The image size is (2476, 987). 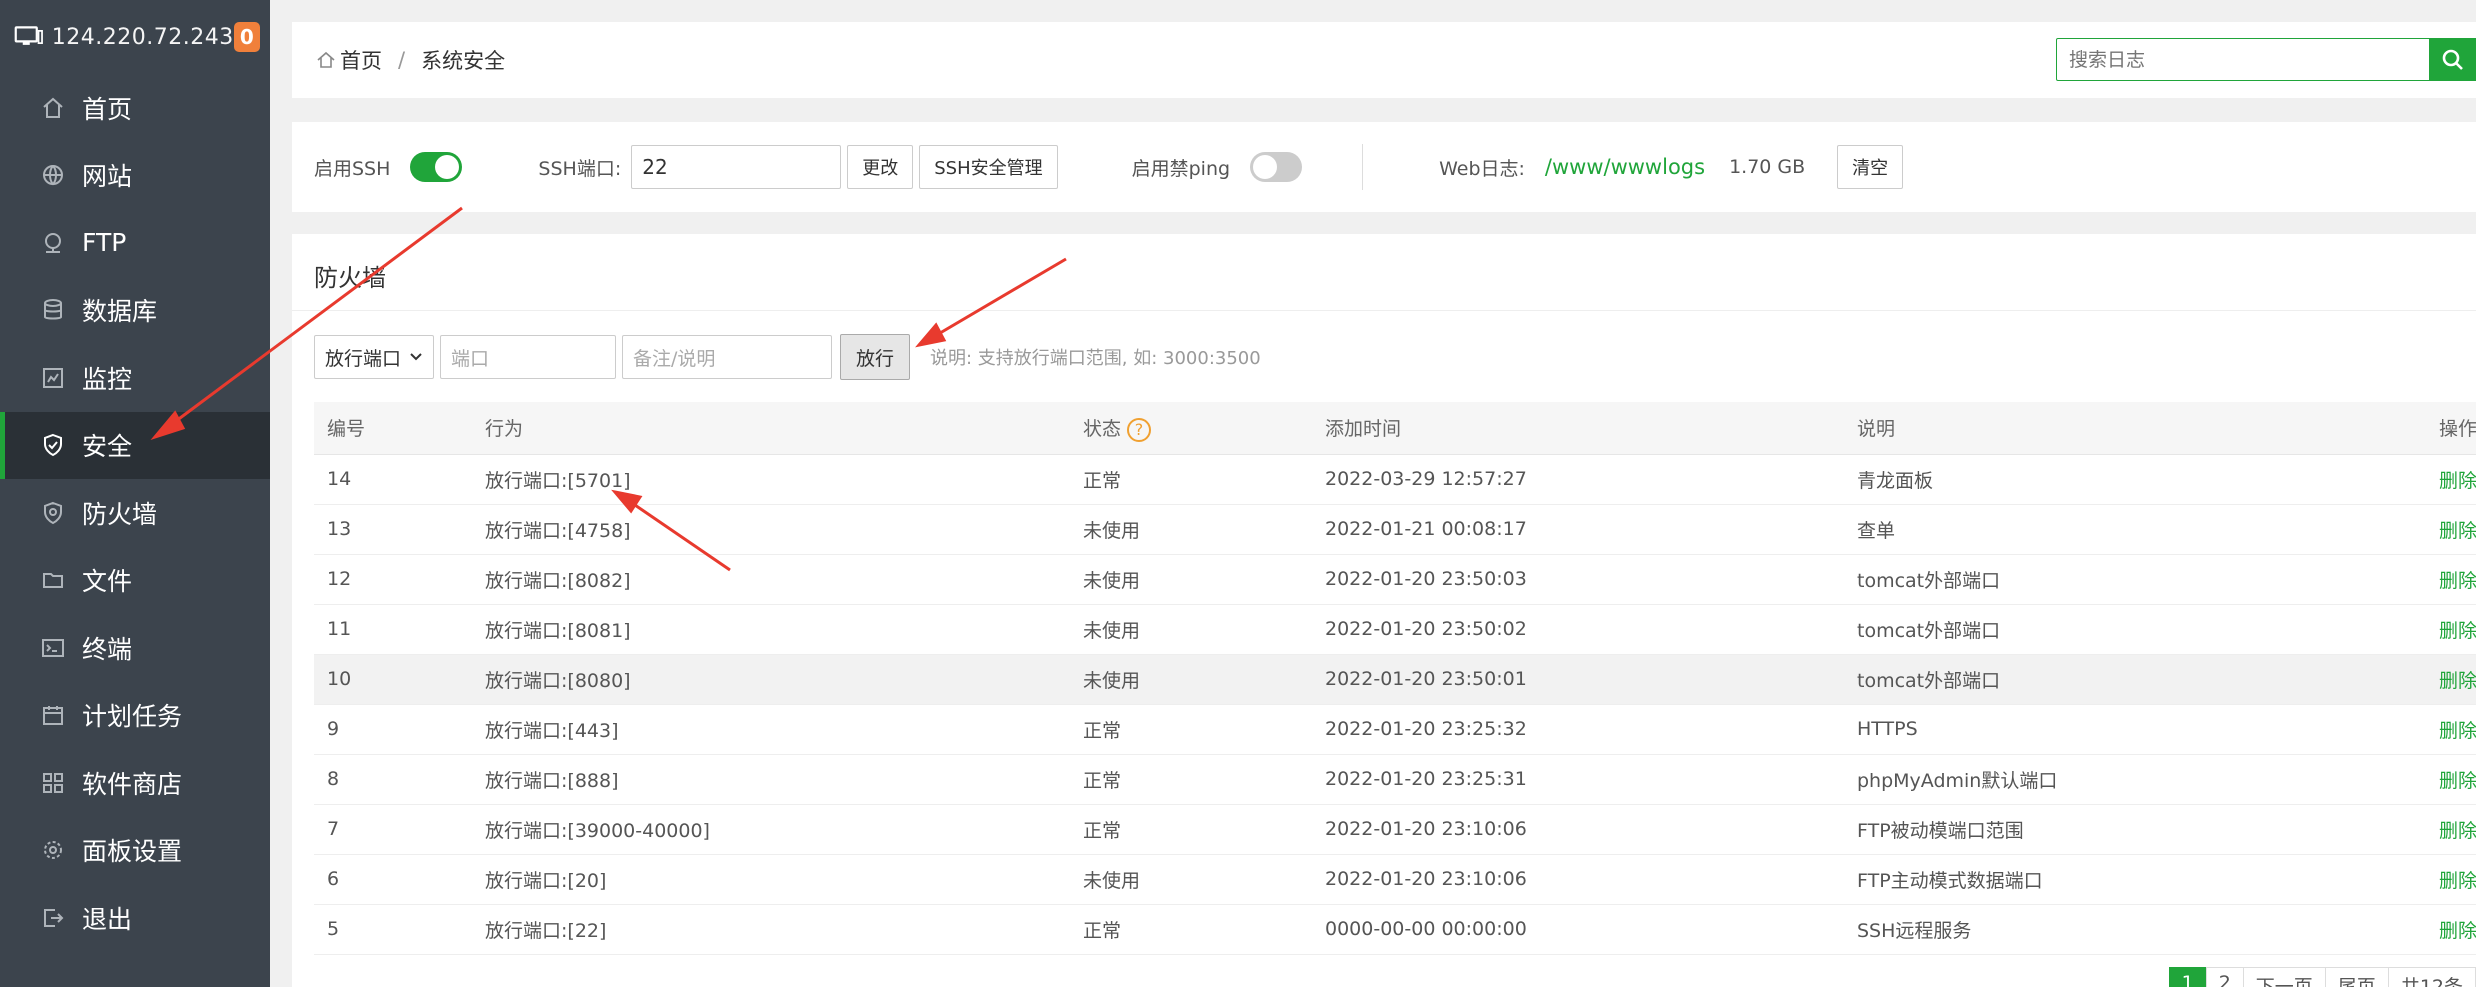 I want to click on table-header: 编号 行为 状态? 添加时间 说明 操作, so click(x=1395, y=428).